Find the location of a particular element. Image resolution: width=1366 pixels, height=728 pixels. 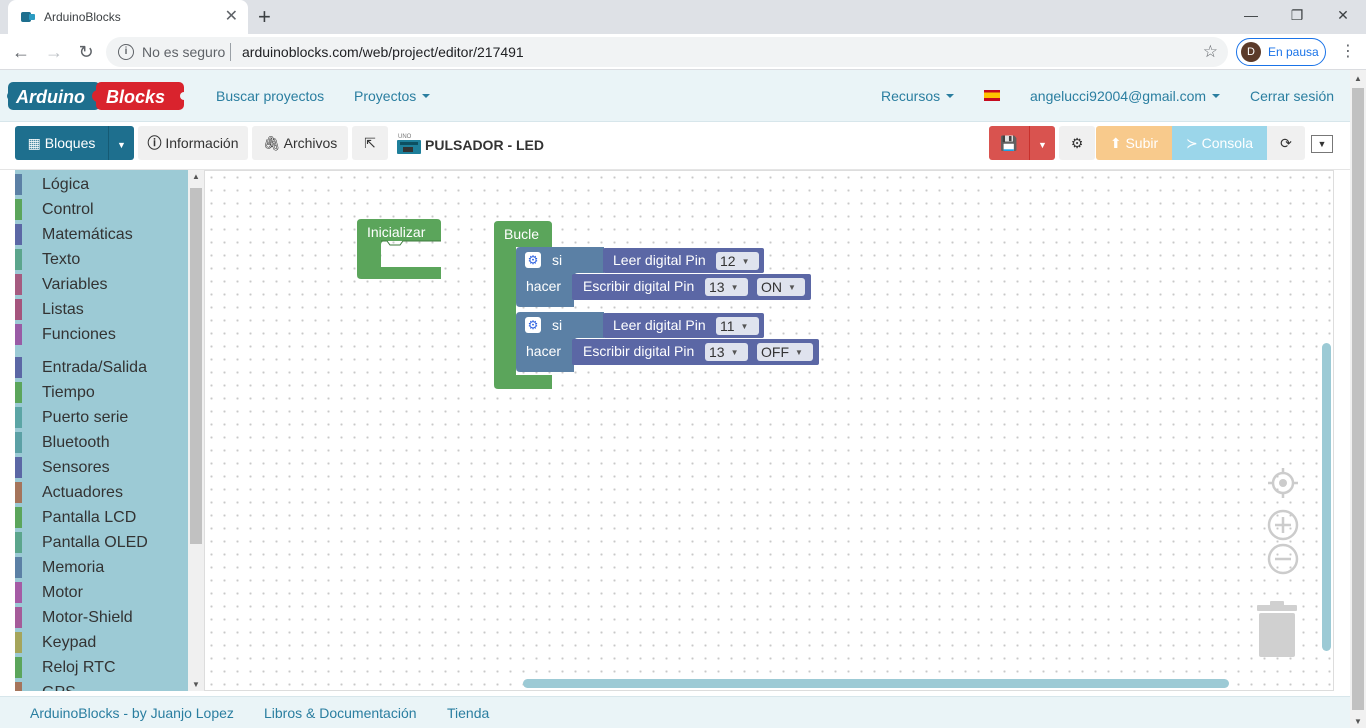

toolbox-category: Memoria is located at coordinates (101, 567).